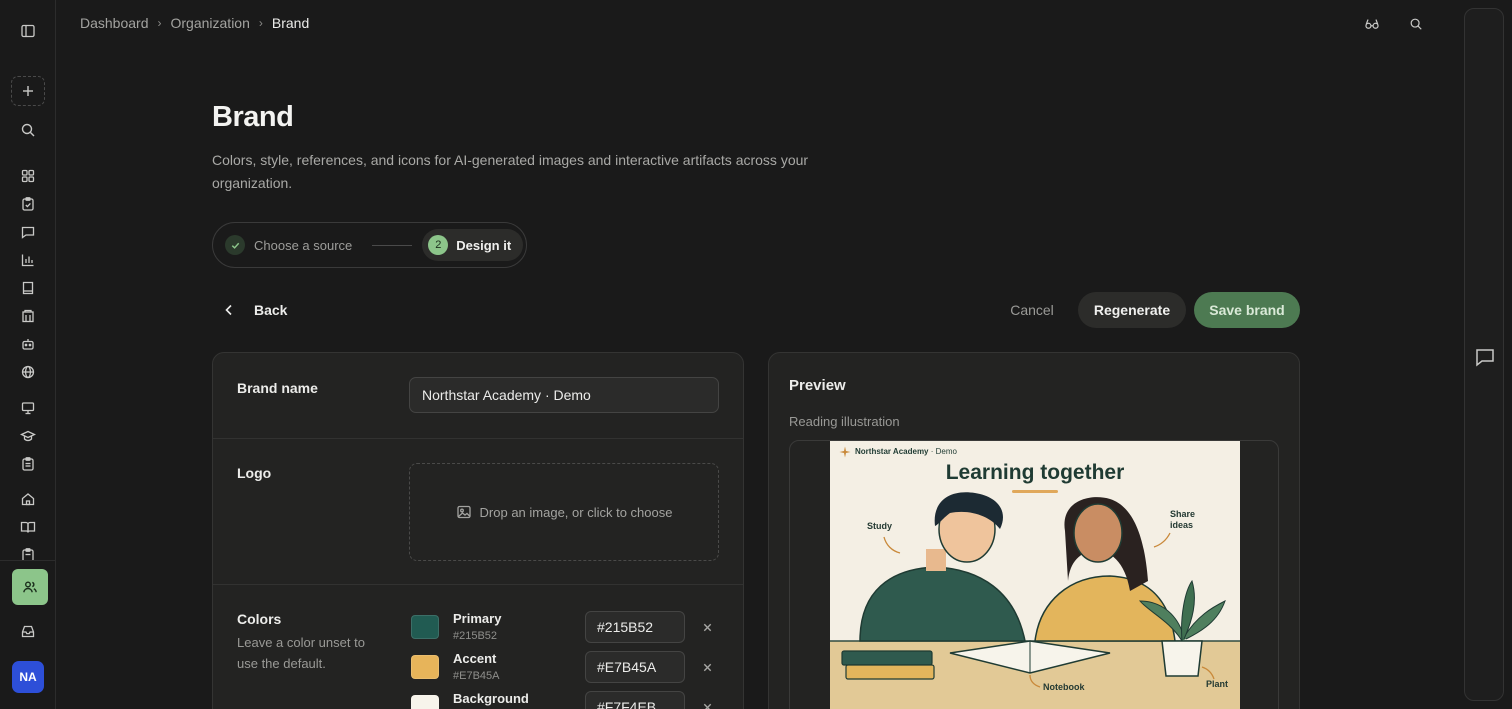 The height and width of the screenshot is (709, 1512). I want to click on step-label: Design it, so click(484, 245).